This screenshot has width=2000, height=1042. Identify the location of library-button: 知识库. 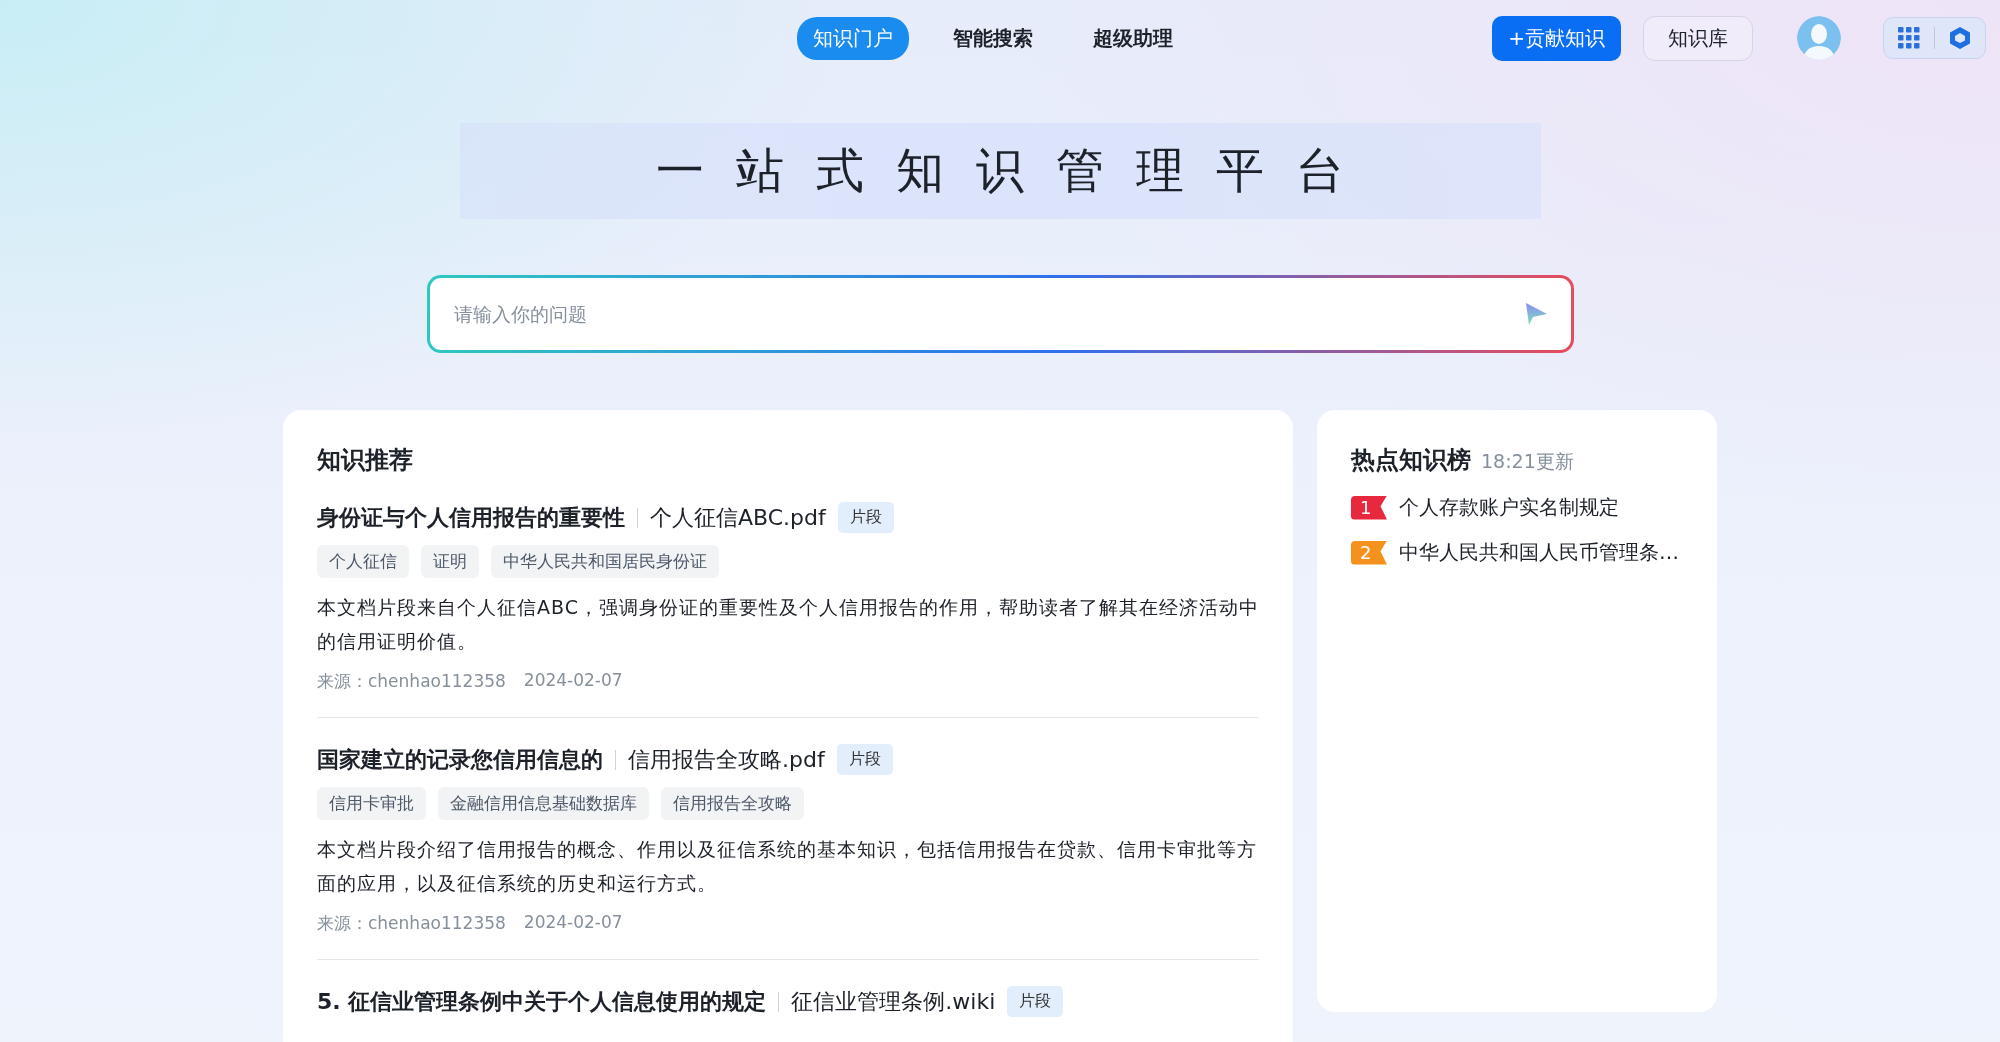
(1698, 38).